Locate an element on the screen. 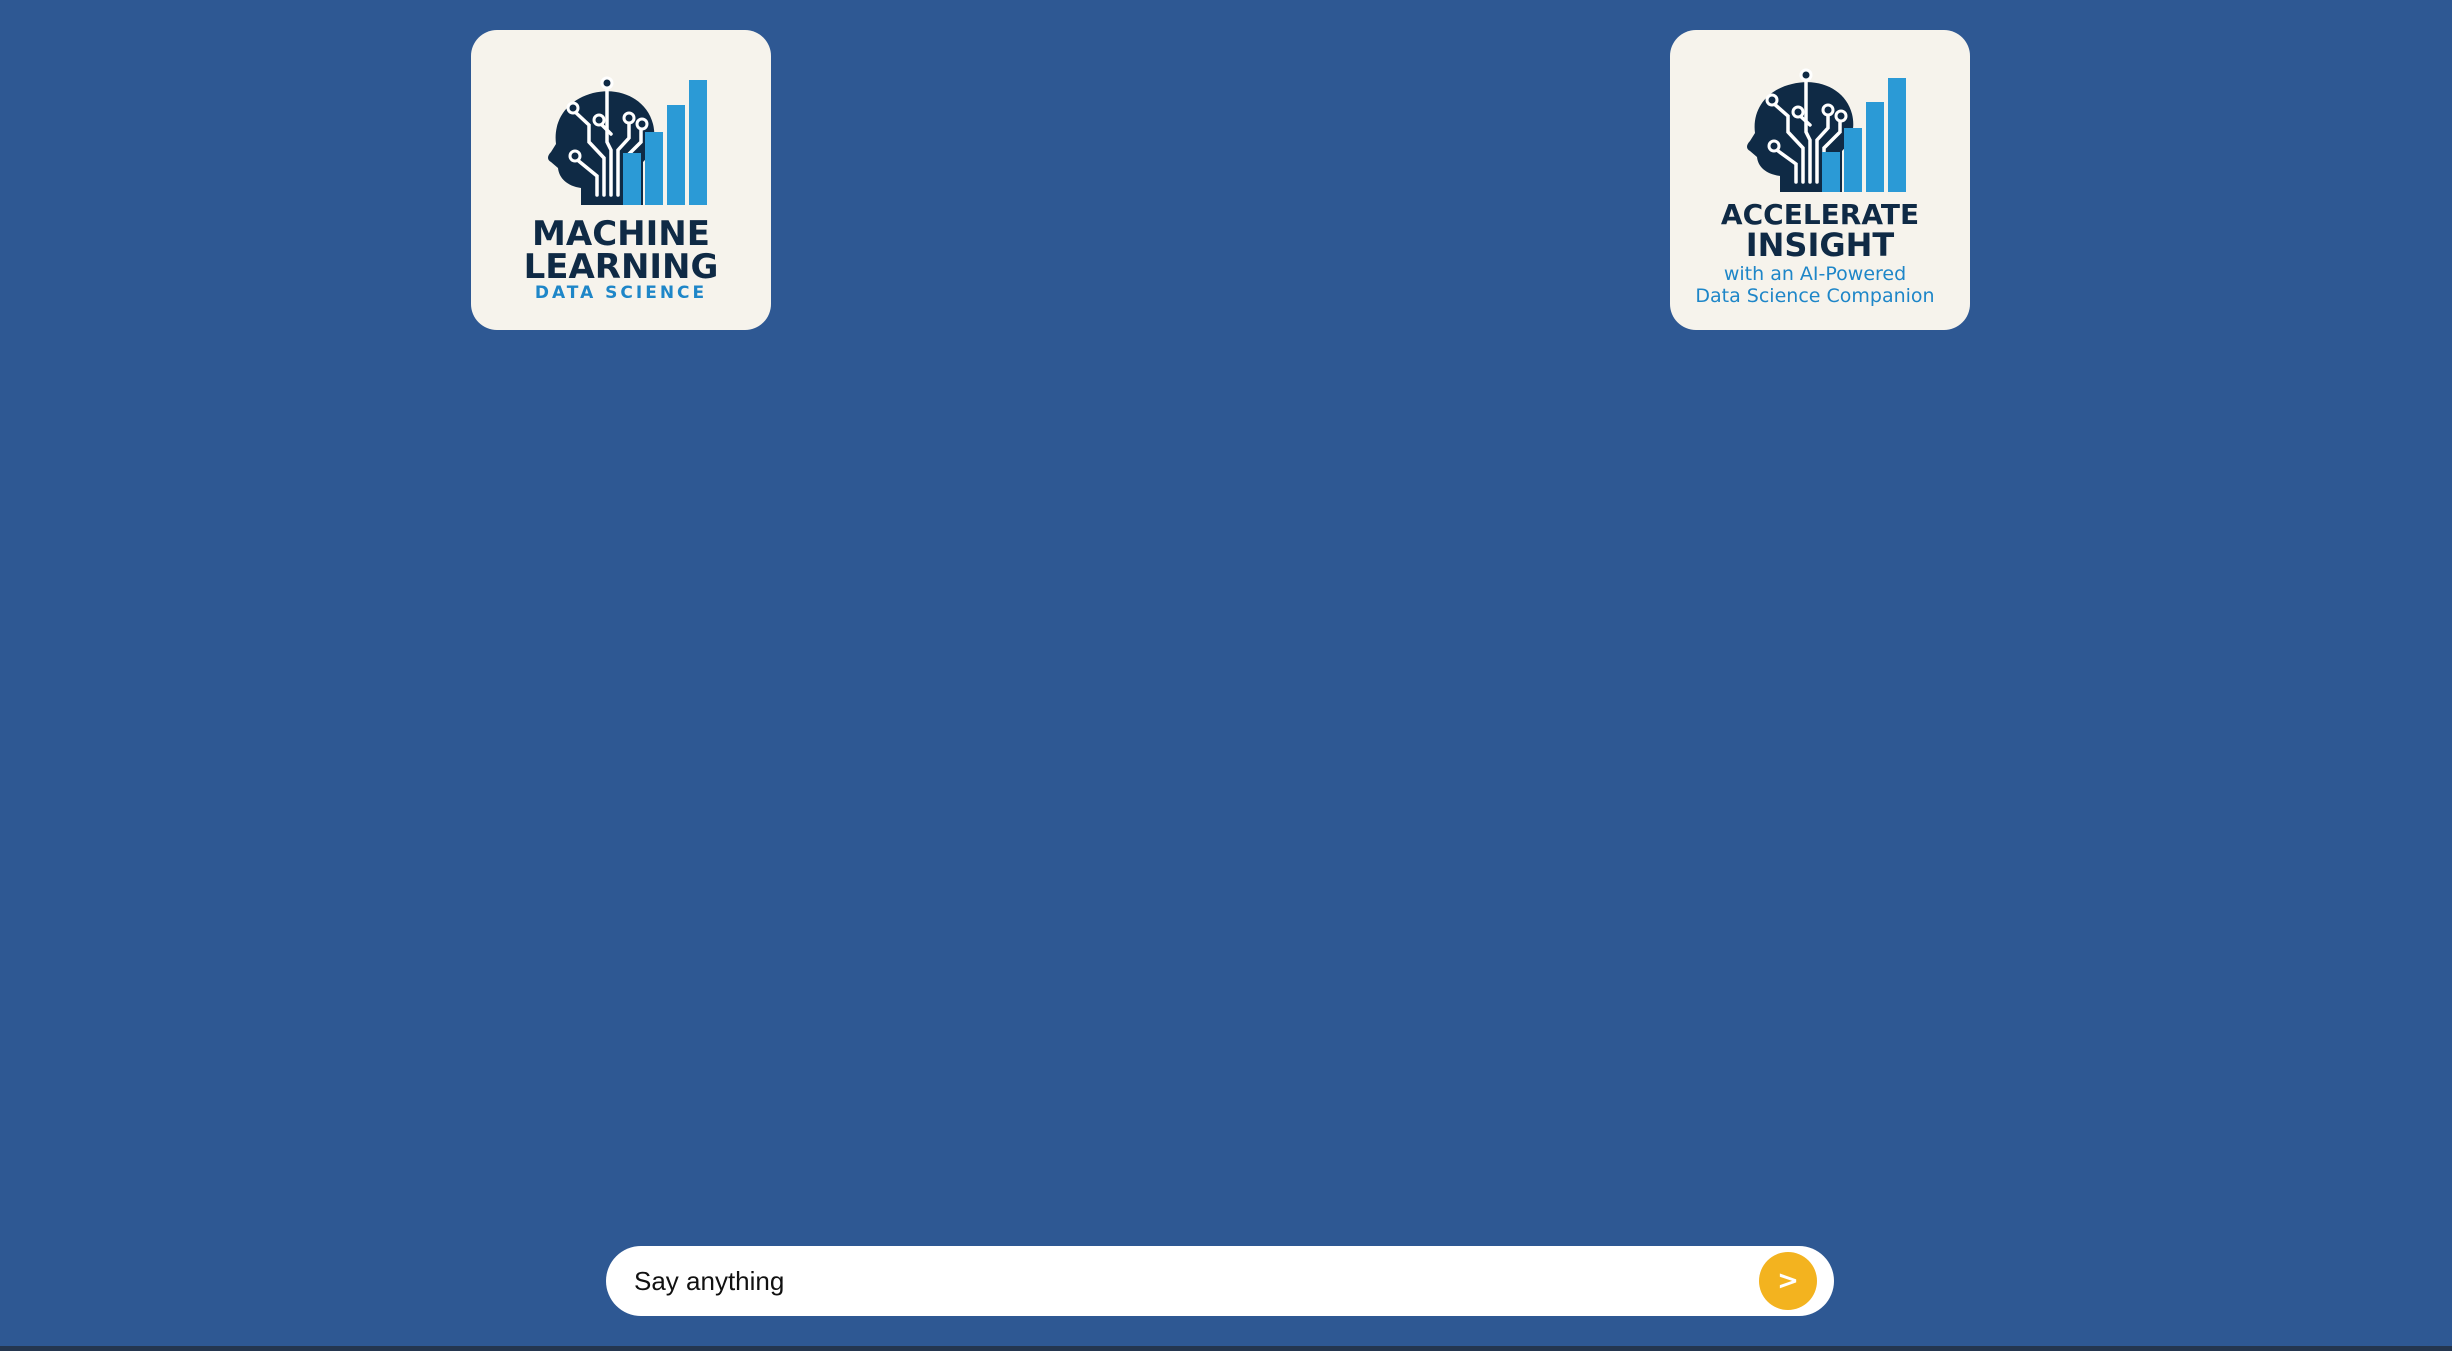 Image resolution: width=2452 pixels, height=1351 pixels. logo-left-line3: DATA SCIENCE is located at coordinates (621, 293).